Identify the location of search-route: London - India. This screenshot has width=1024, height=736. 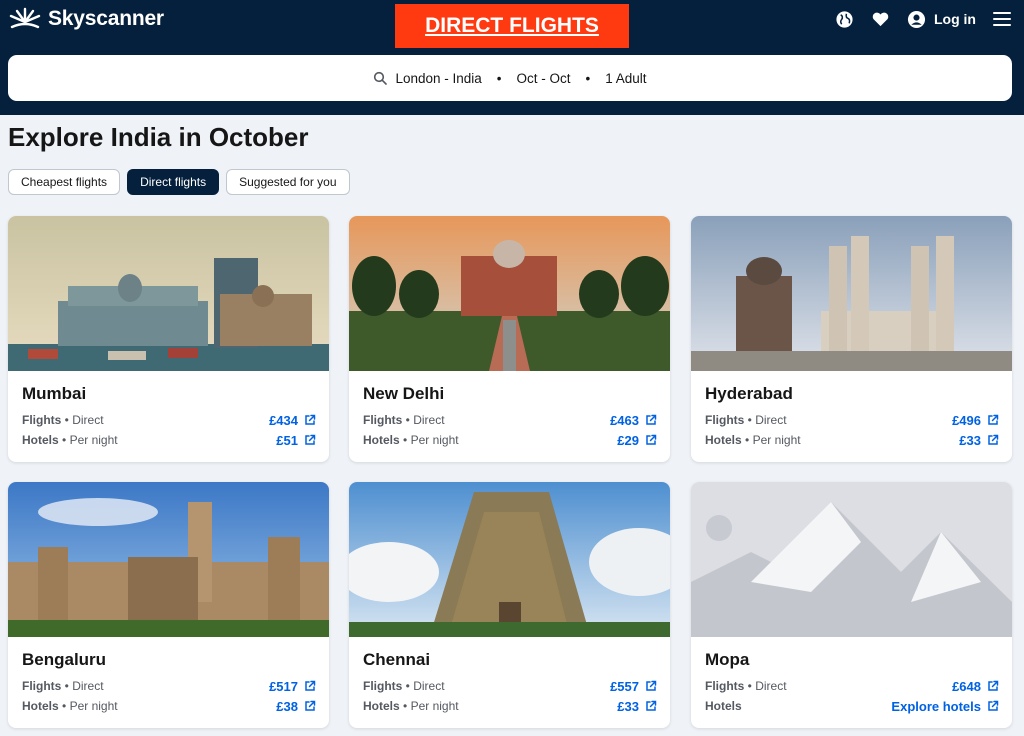
(438, 78).